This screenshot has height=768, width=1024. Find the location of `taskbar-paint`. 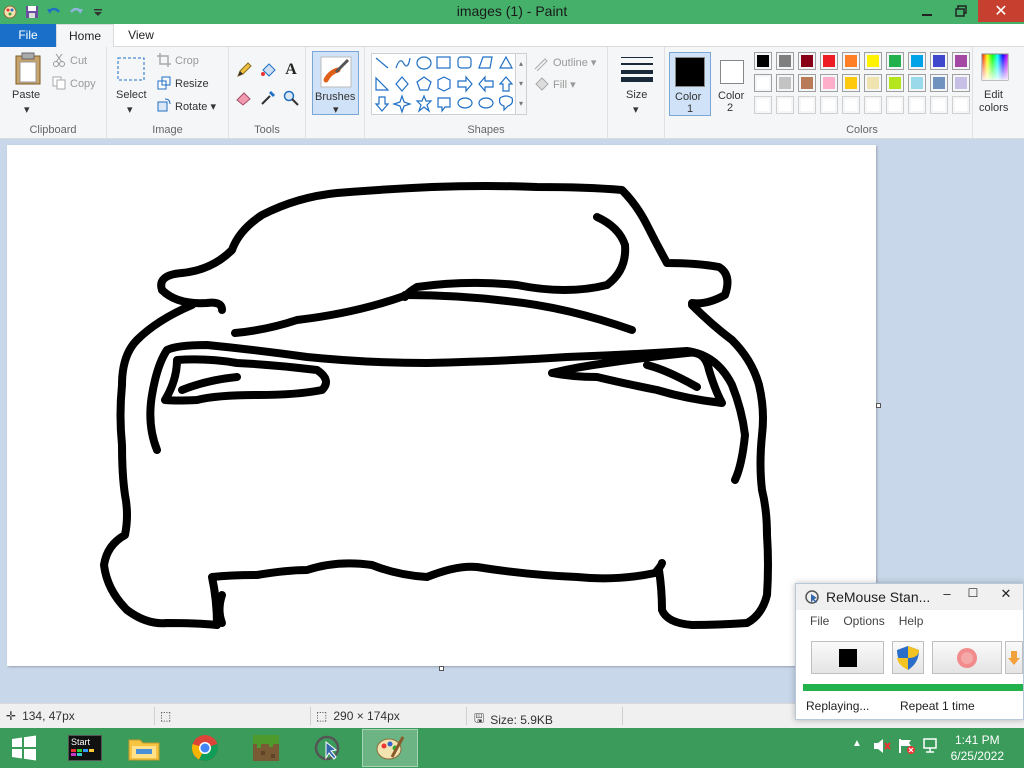

taskbar-paint is located at coordinates (390, 748).